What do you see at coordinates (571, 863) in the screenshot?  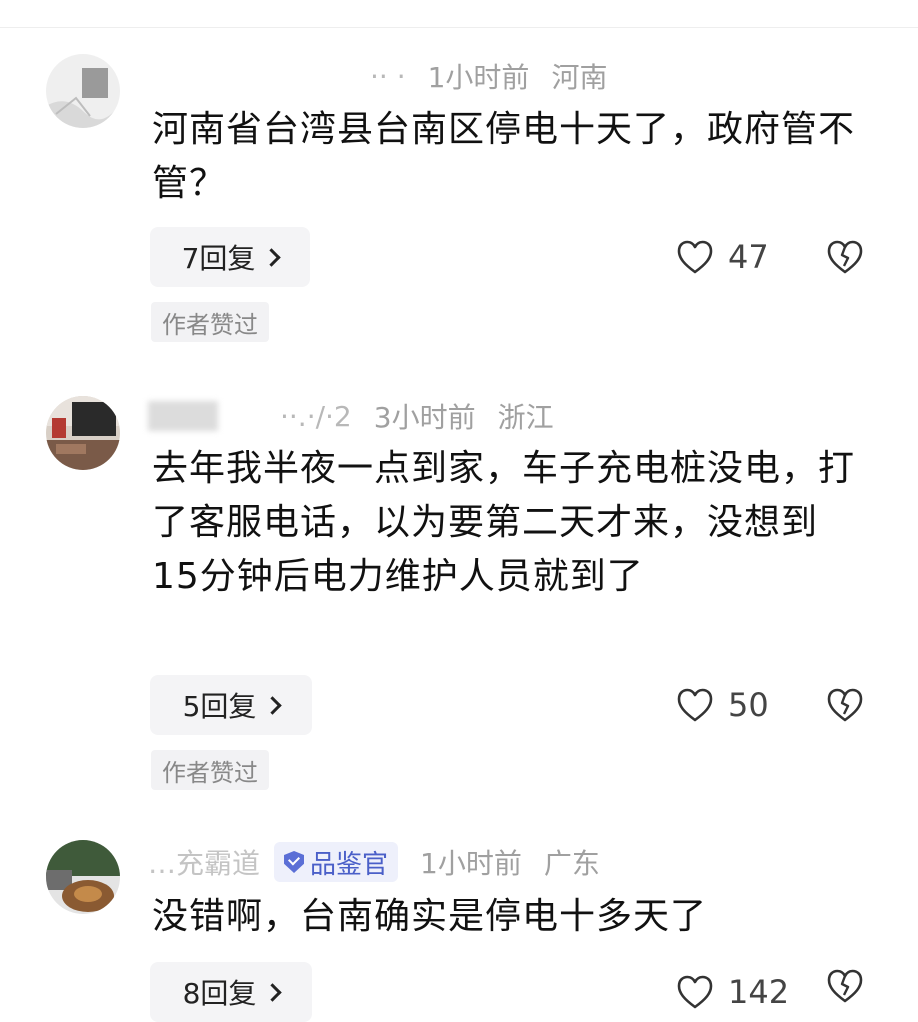 I see `comment-location: 广东` at bounding box center [571, 863].